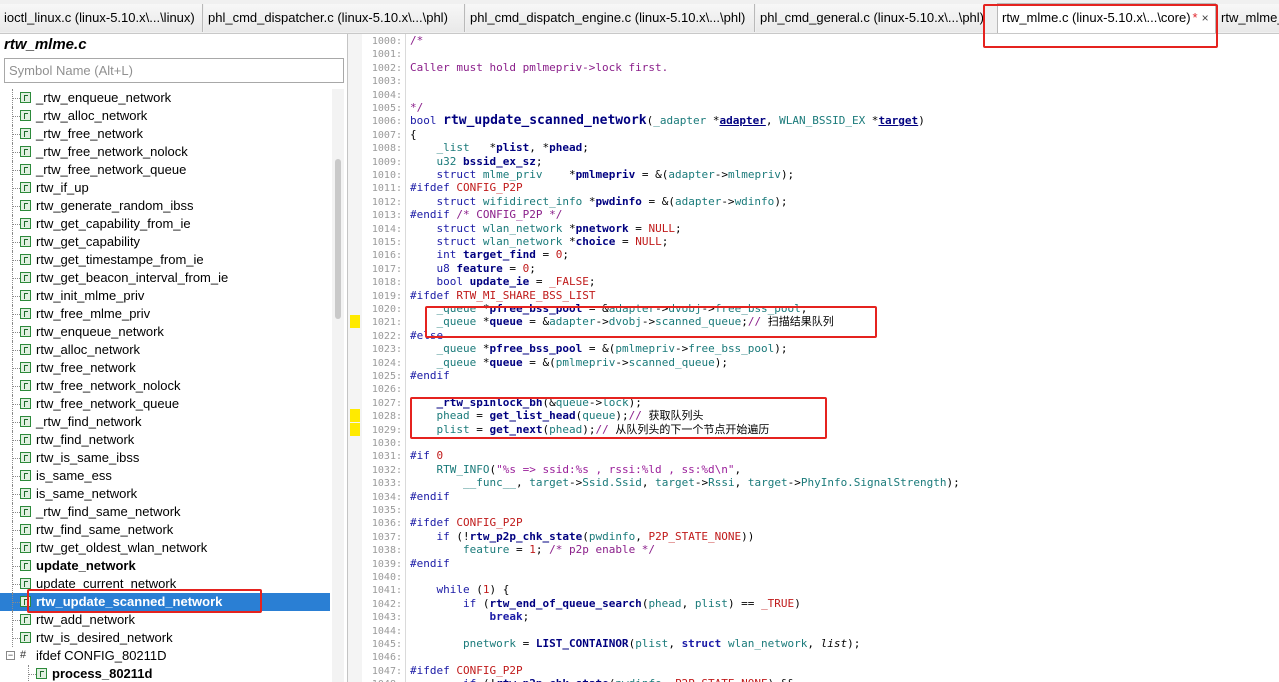  Describe the element at coordinates (101, 18) in the screenshot. I see `tab-ioctl-linux: ioctl_linux.c (linux-5.10.x\...\linux)` at that location.